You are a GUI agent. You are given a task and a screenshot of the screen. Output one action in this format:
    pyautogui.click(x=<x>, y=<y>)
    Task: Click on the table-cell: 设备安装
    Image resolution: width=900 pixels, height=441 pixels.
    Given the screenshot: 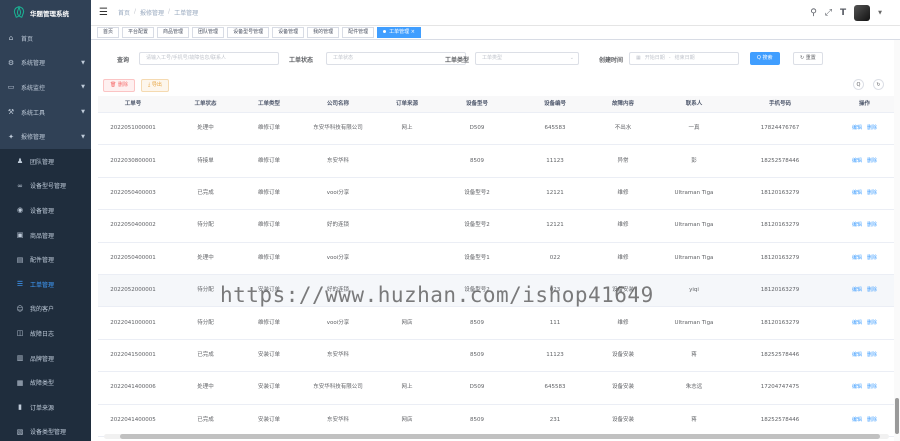 What is the action you would take?
    pyautogui.click(x=622, y=290)
    